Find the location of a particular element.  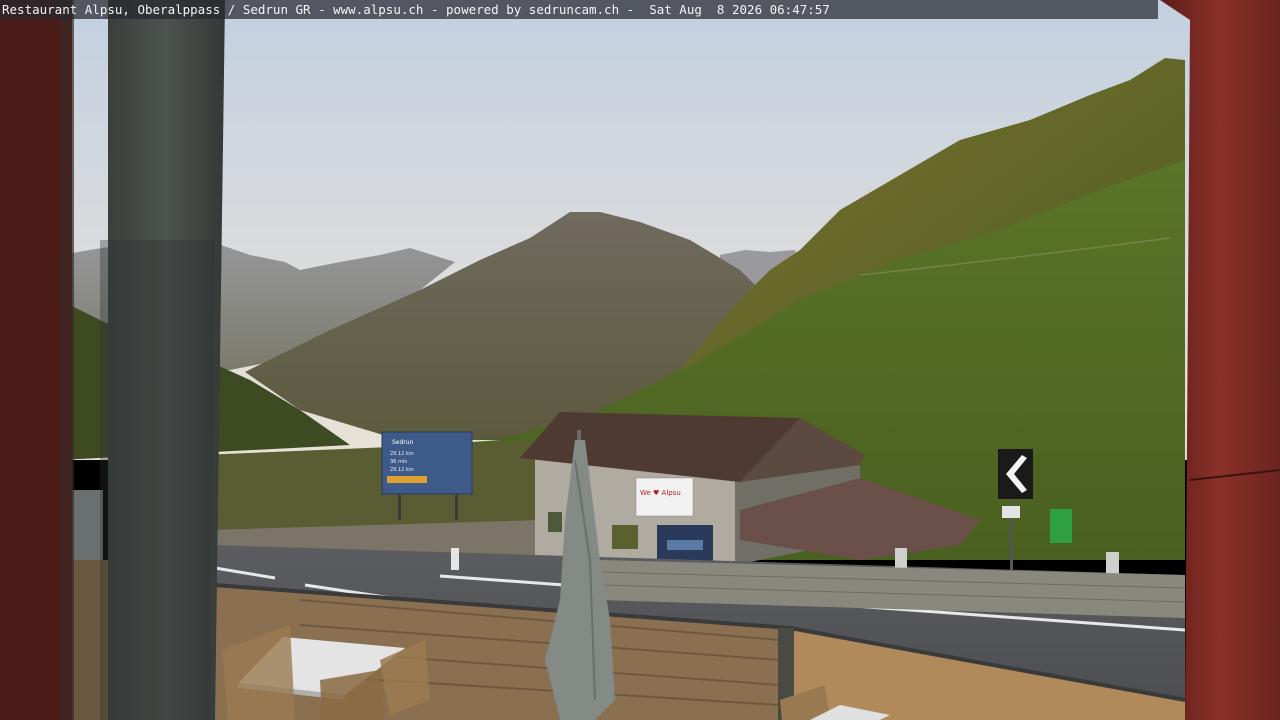

green-bin is located at coordinates (1061, 526).